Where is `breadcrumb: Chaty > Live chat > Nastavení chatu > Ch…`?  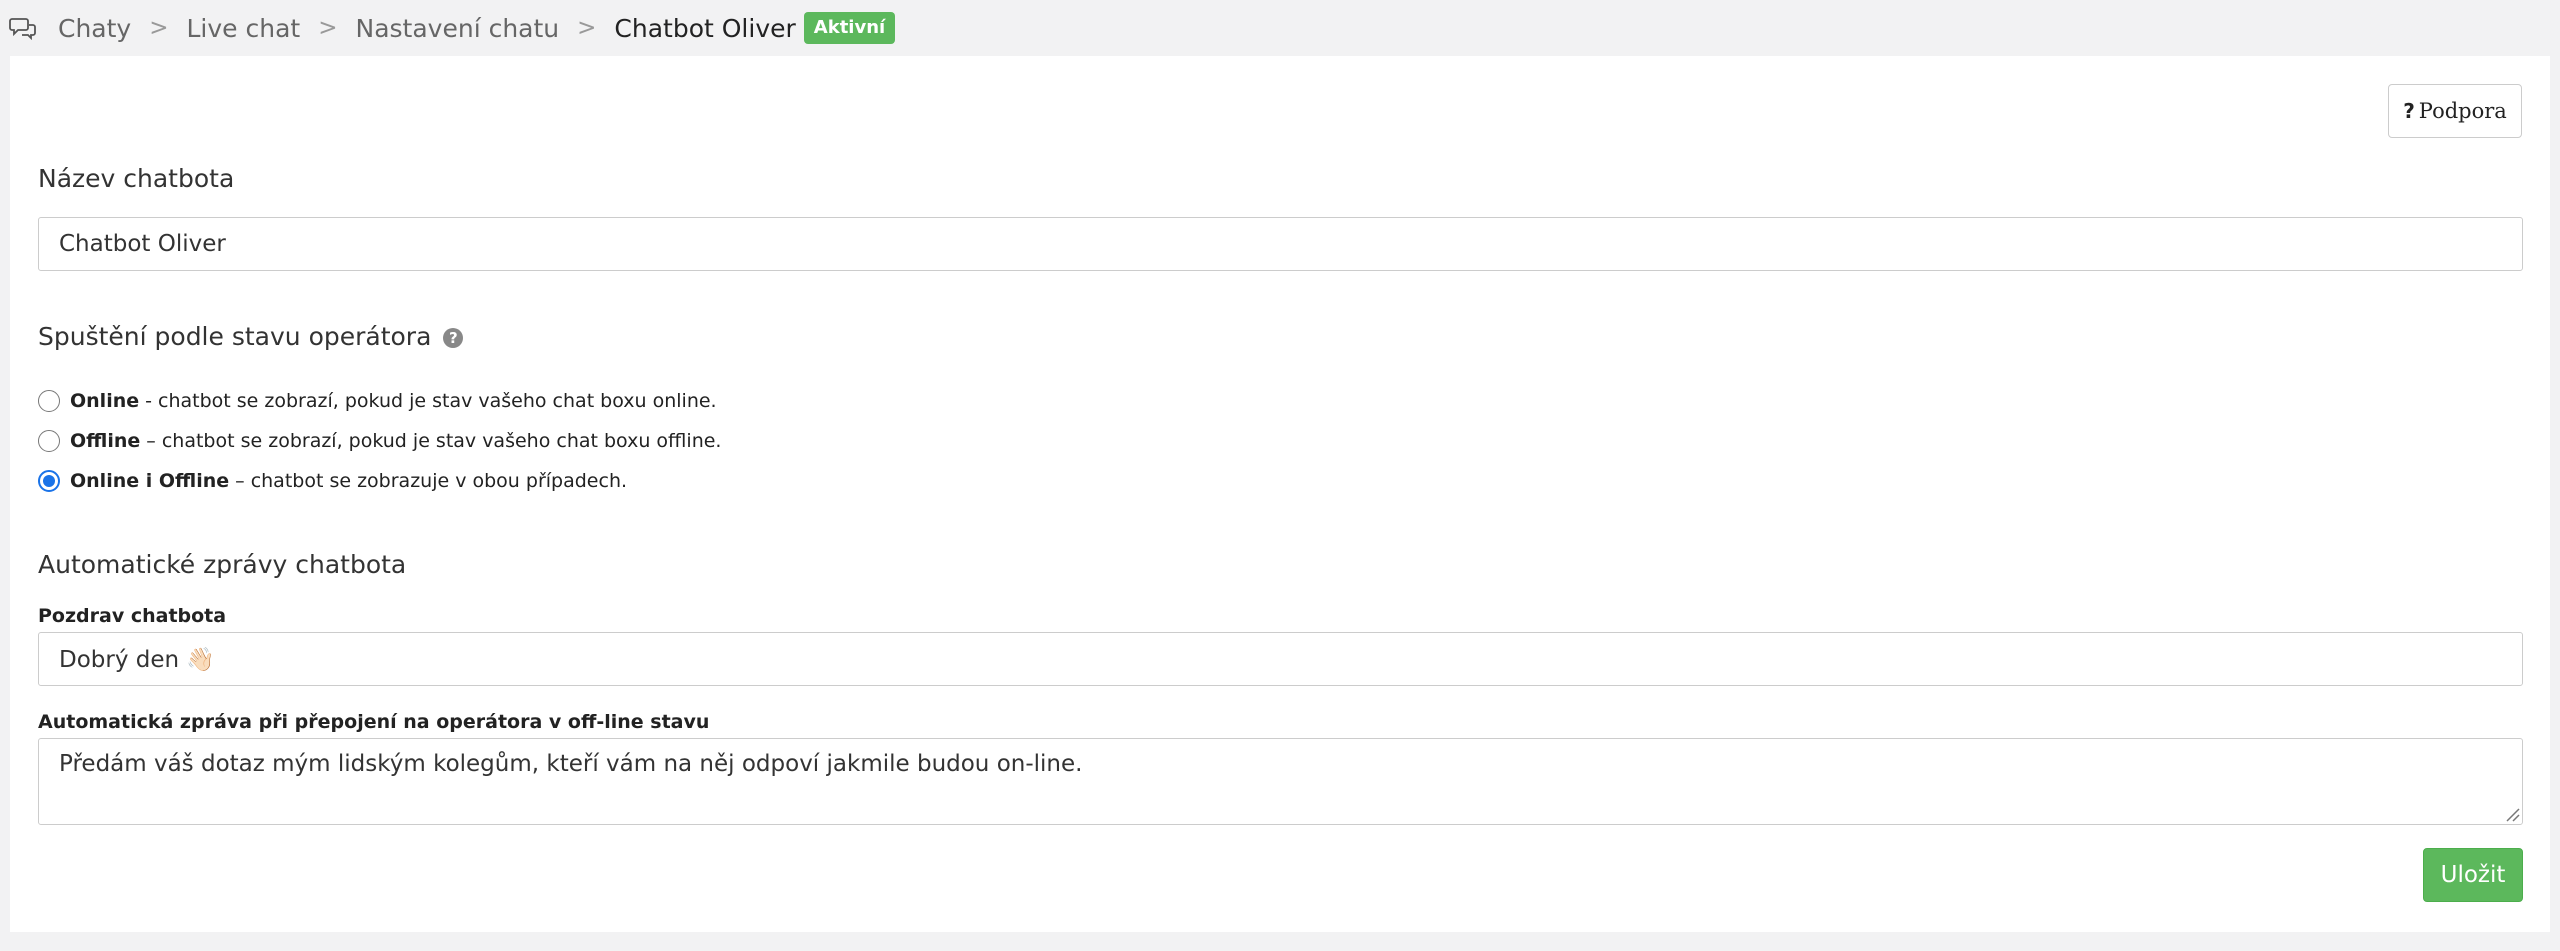
breadcrumb: Chaty > Live chat > Nastavení chatu > Ch… is located at coordinates (1280, 28).